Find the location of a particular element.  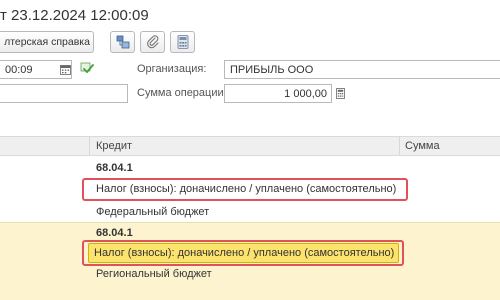

structure-icon is located at coordinates (122, 42).